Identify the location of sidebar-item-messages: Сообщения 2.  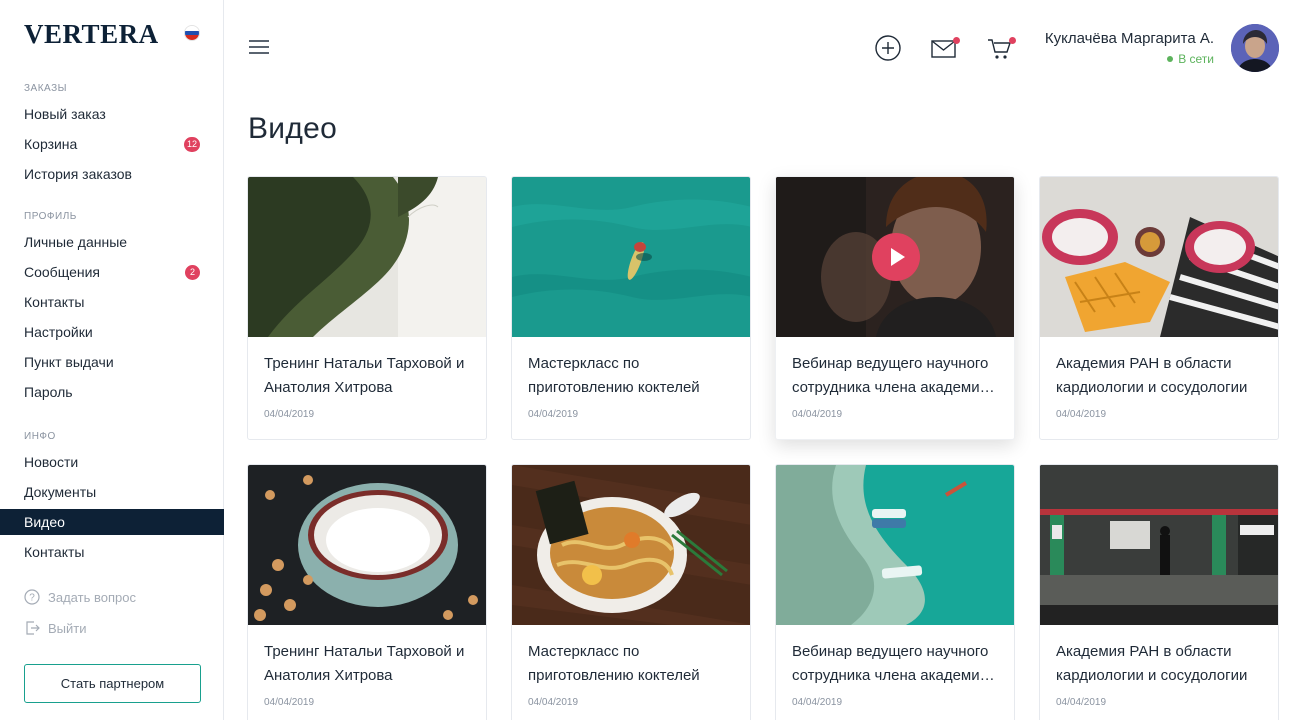
(112, 272).